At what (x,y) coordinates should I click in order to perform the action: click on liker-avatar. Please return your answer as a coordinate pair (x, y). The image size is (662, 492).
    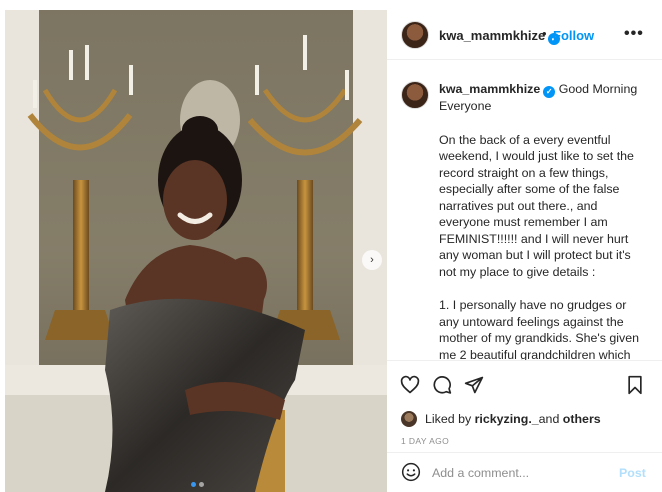
    Looking at the image, I should click on (409, 419).